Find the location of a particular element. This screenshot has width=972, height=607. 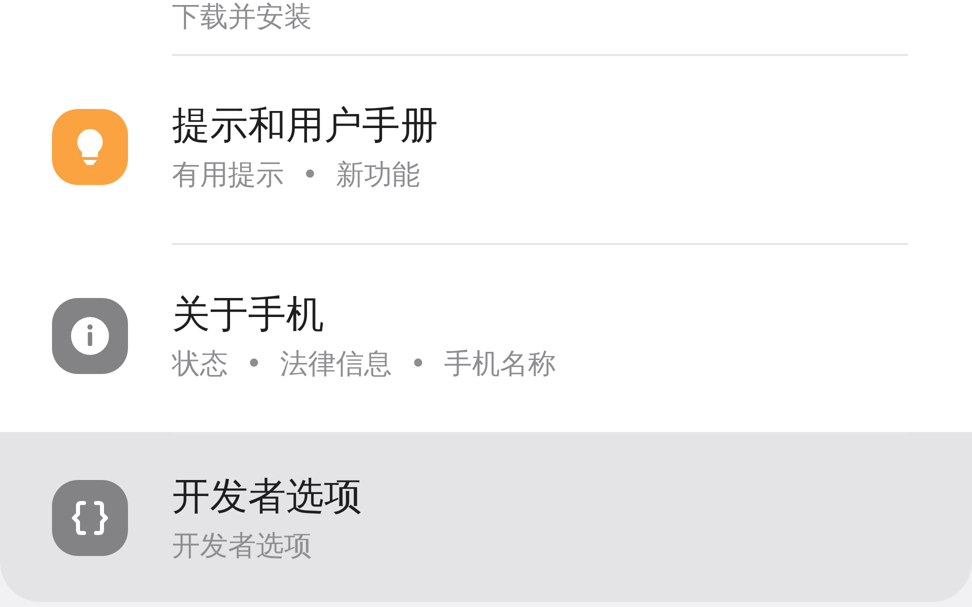

item-subtitle: 下载并安装 is located at coordinates (242, 17).